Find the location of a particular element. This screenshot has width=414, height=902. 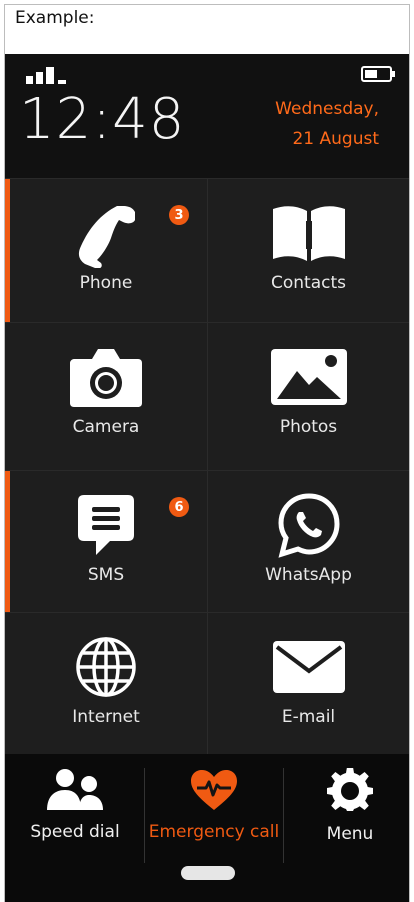

emergency-call-button: Emergency call is located at coordinates (214, 823).